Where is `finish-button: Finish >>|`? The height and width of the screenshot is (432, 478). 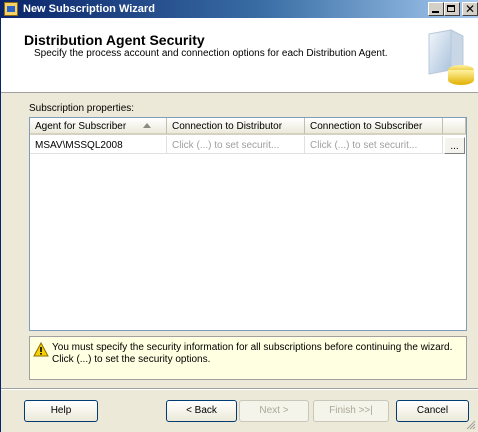
finish-button: Finish >>| is located at coordinates (351, 411).